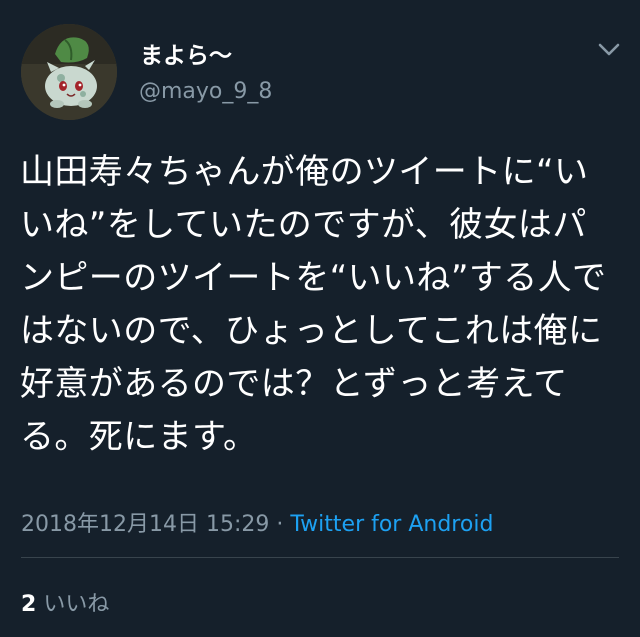  What do you see at coordinates (186, 53) in the screenshot?
I see `display-name: まよら〜` at bounding box center [186, 53].